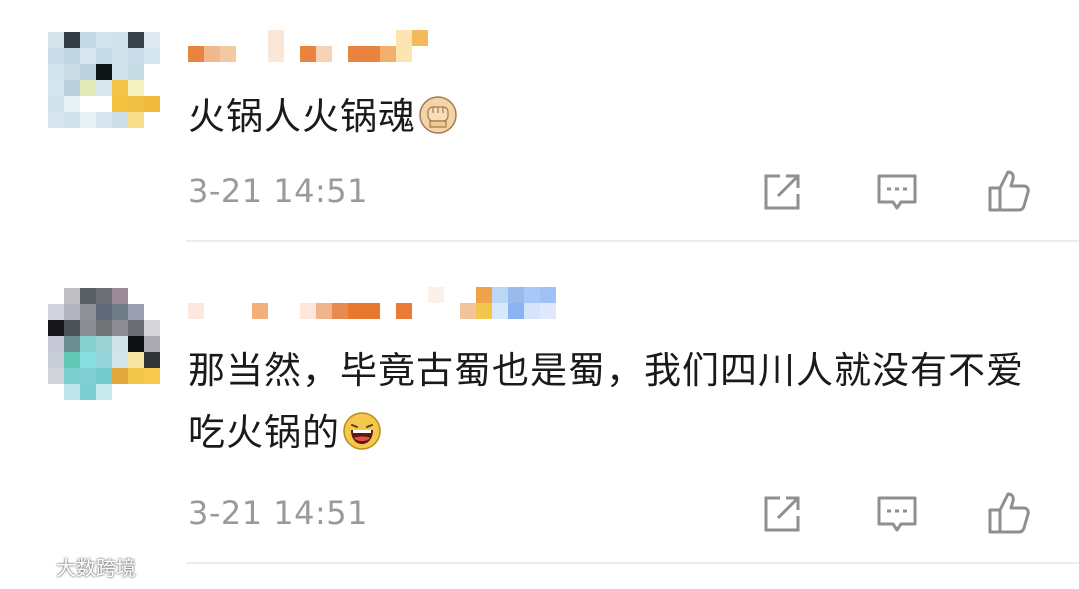  I want to click on comment-body: 火锅人火锅魂, so click(302, 116).